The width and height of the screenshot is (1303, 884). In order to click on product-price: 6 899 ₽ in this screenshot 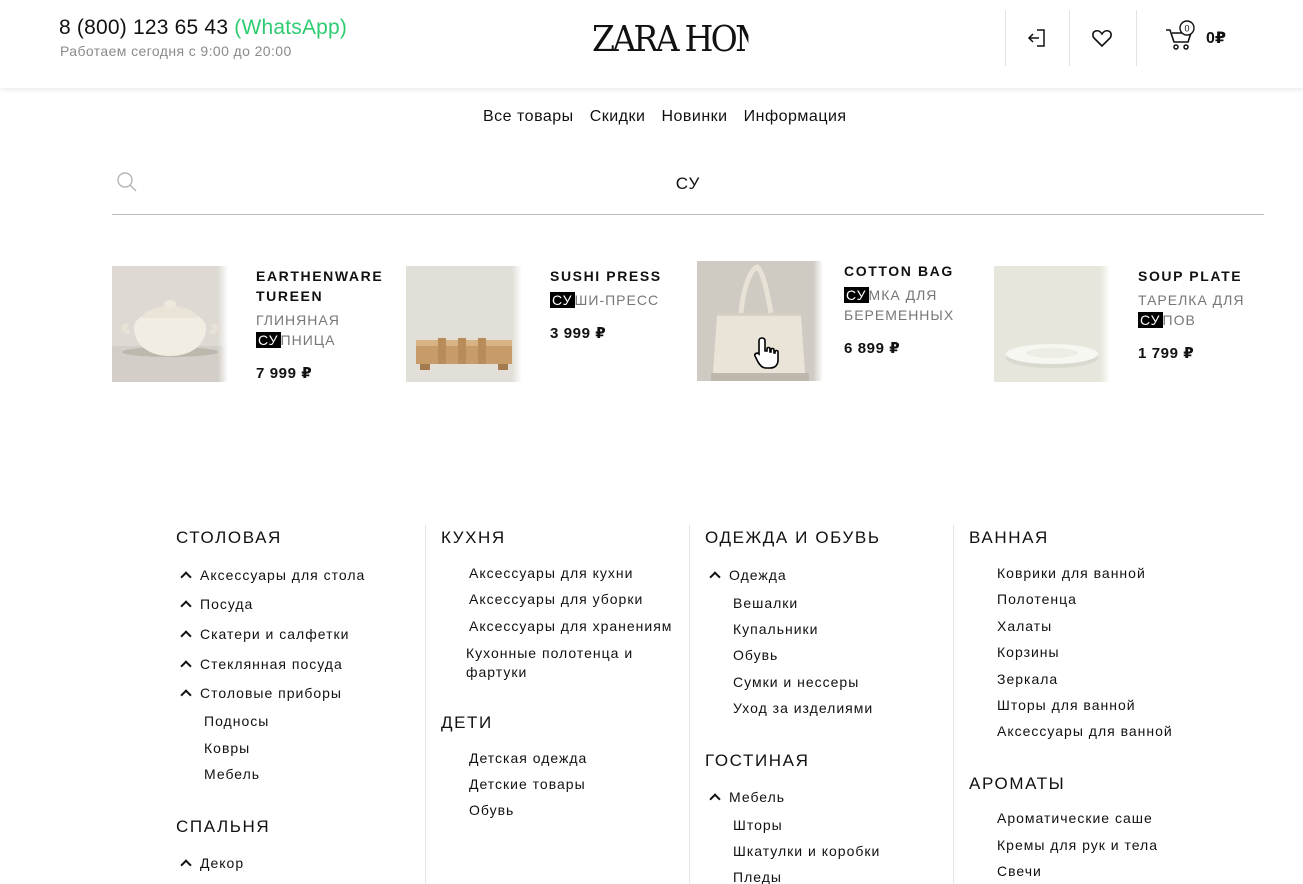, I will do `click(872, 348)`.